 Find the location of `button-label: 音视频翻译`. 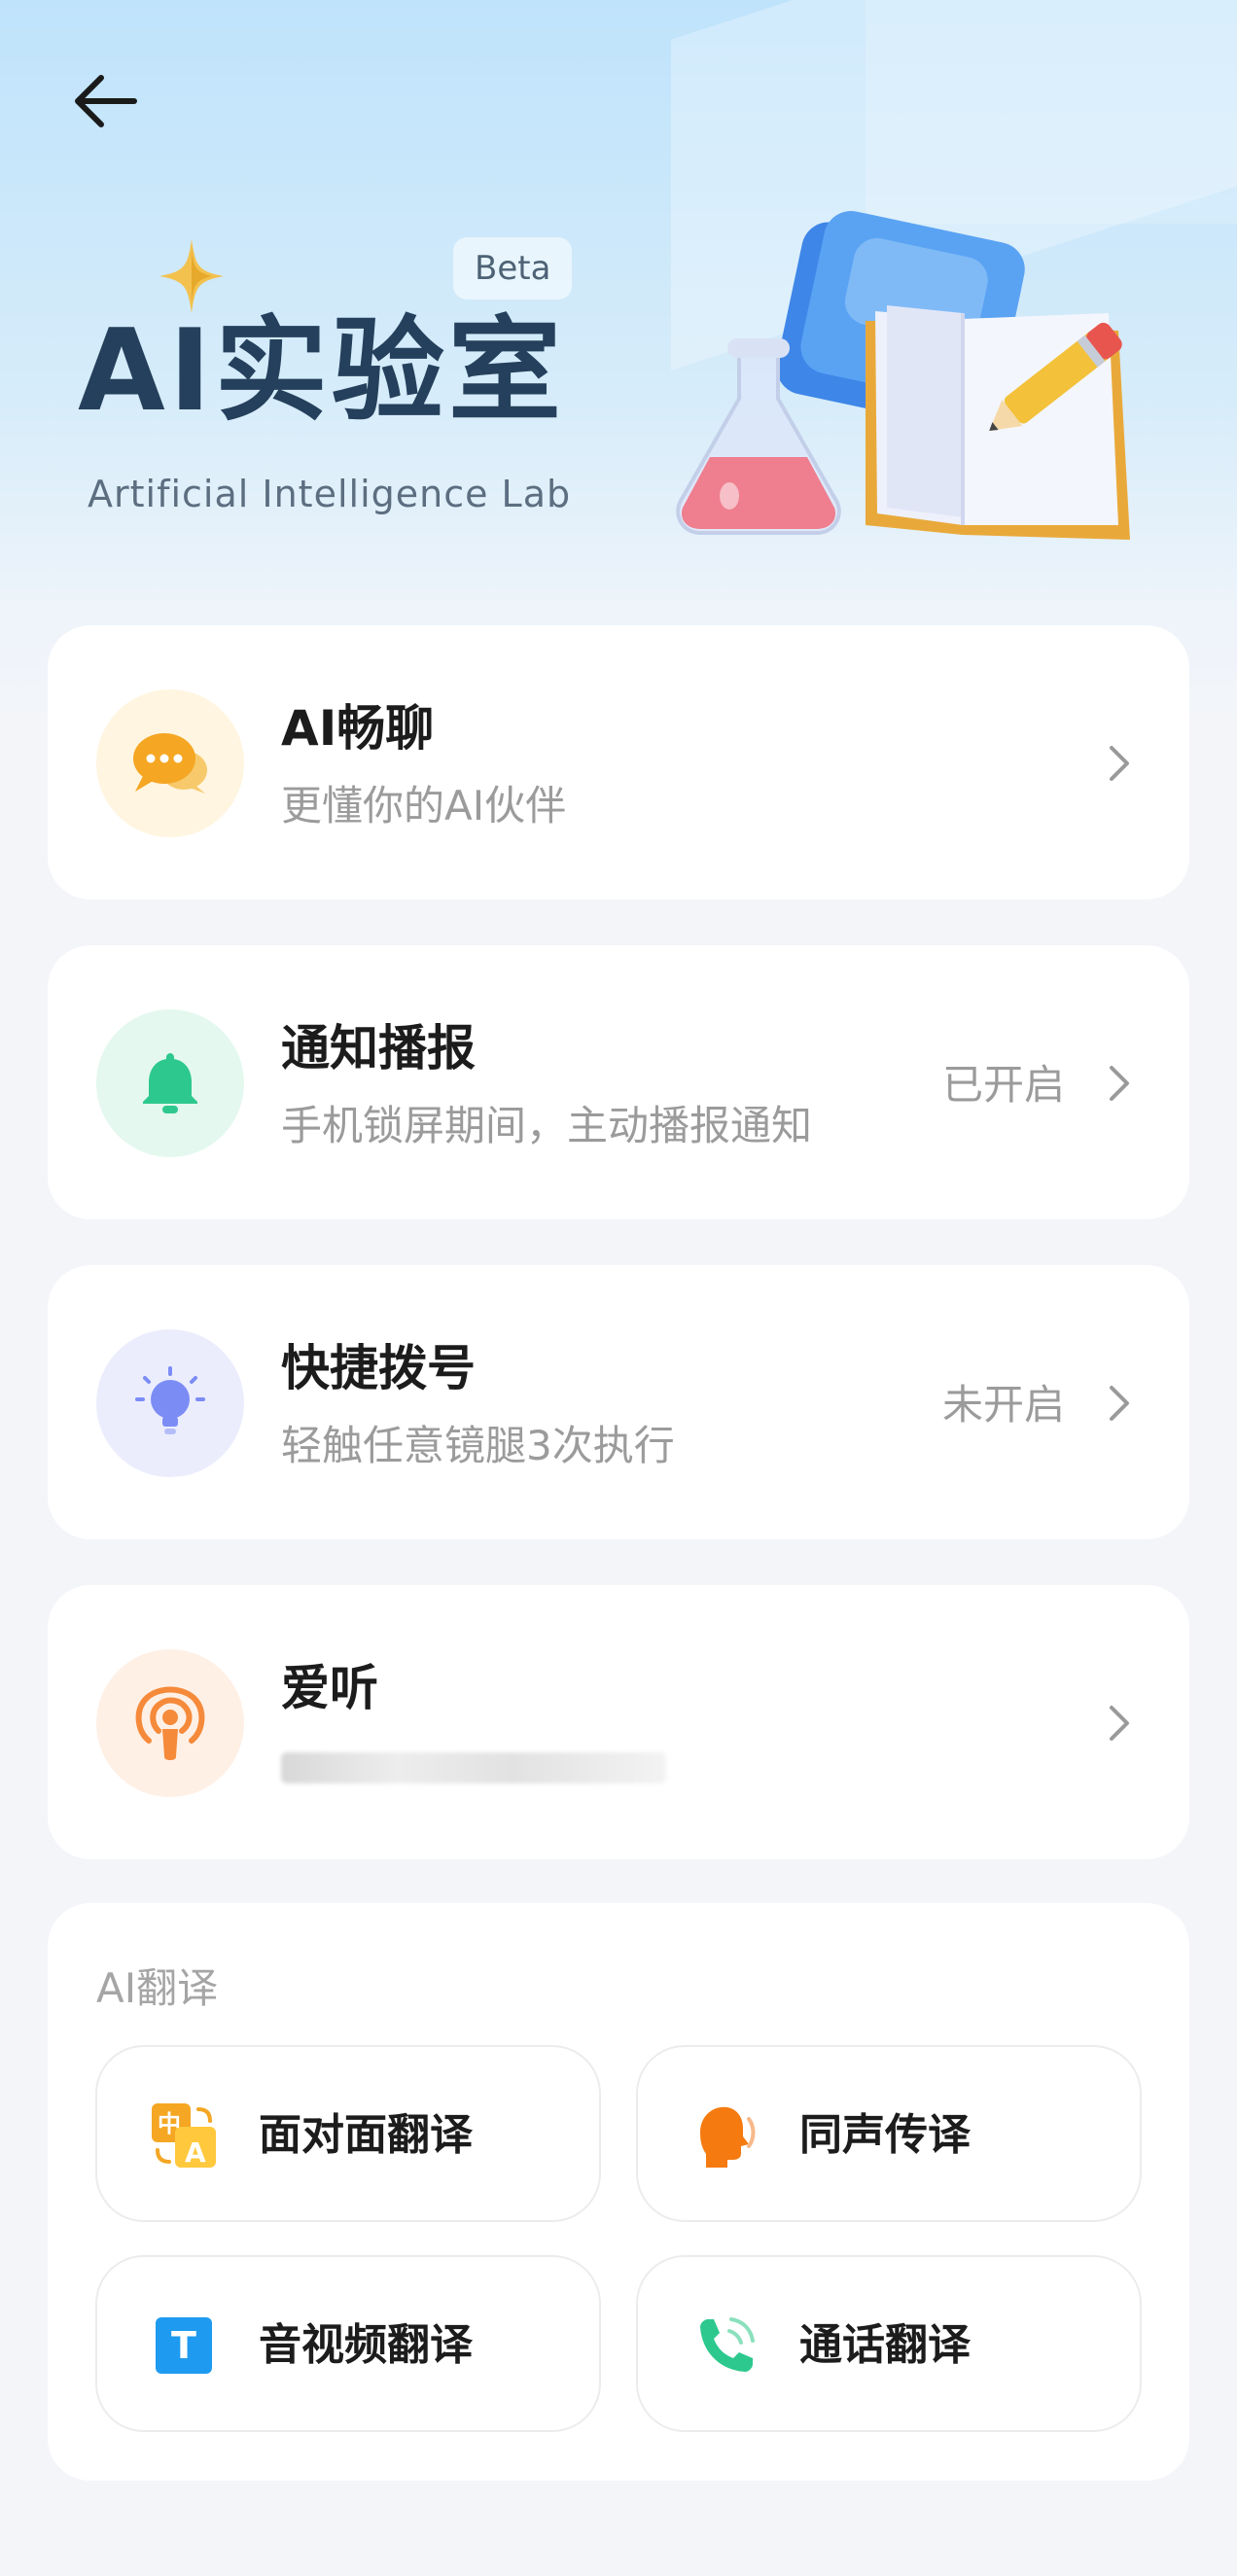

button-label: 音视频翻译 is located at coordinates (366, 2345).